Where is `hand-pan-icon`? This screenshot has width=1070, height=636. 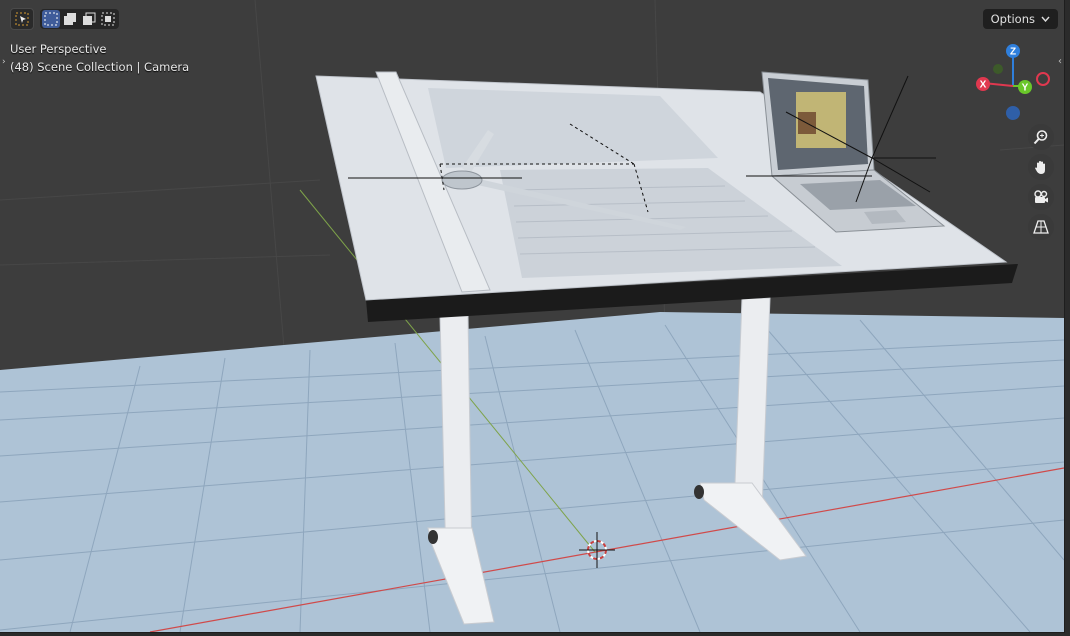
hand-pan-icon is located at coordinates (1041, 167).